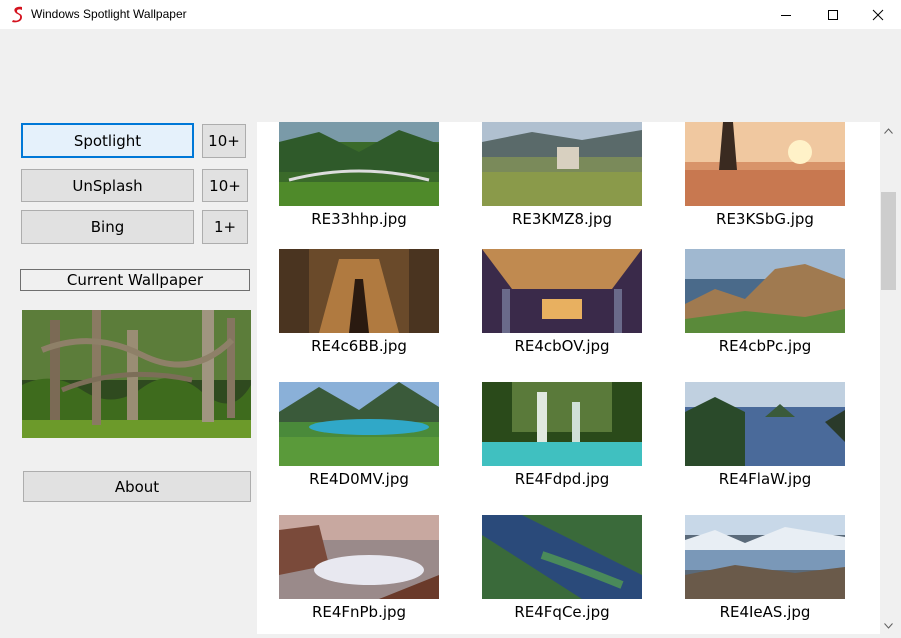  What do you see at coordinates (765, 291) in the screenshot?
I see `thumbnail-re4cbpc` at bounding box center [765, 291].